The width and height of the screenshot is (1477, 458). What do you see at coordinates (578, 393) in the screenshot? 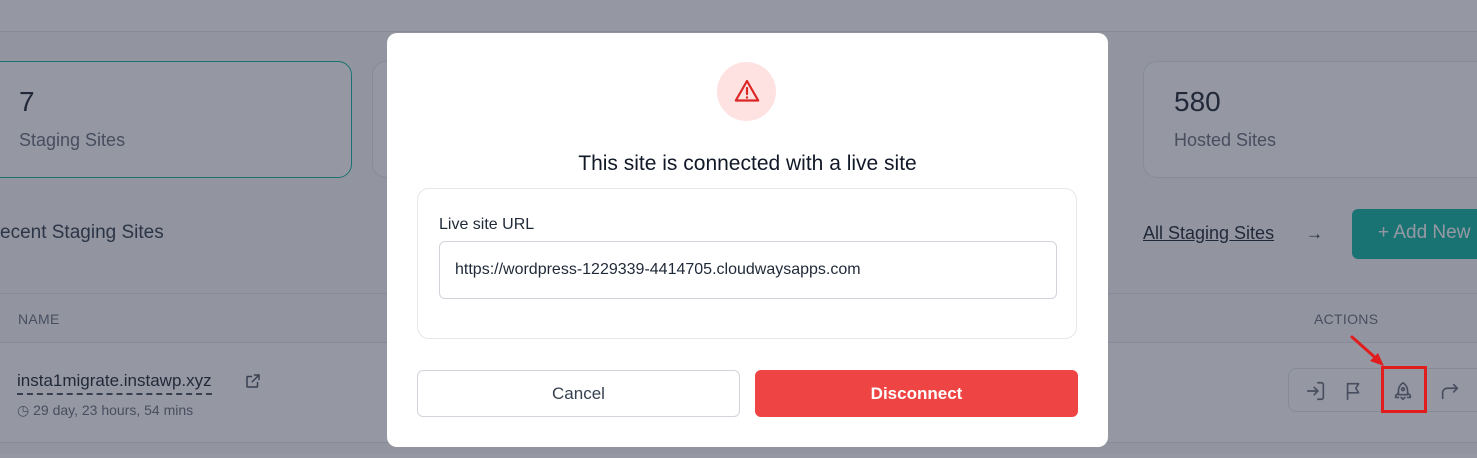
I see `cancel-button: Cancel` at bounding box center [578, 393].